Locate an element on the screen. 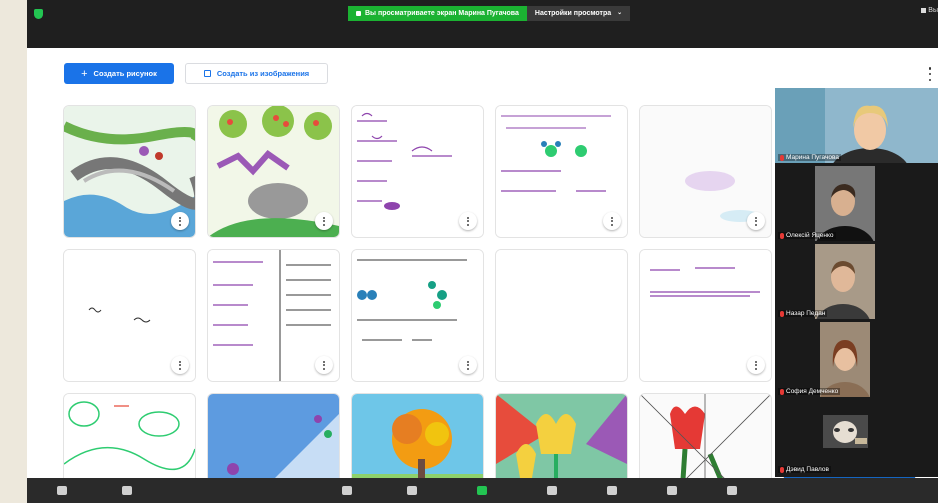 The image size is (938, 503). view-settings-button: Настройки просмотра ⌄ is located at coordinates (578, 13).